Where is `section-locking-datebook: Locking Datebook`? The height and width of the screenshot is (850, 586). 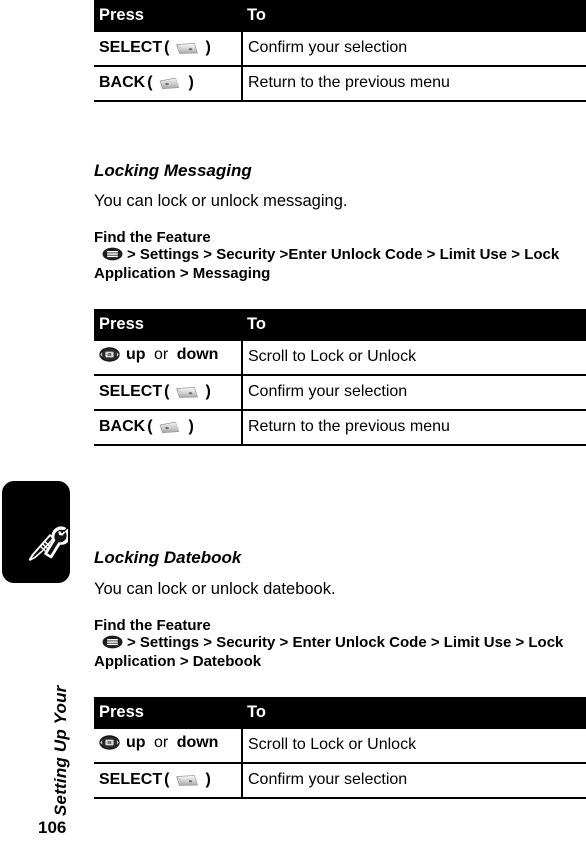 section-locking-datebook: Locking Datebook is located at coordinates (167, 558).